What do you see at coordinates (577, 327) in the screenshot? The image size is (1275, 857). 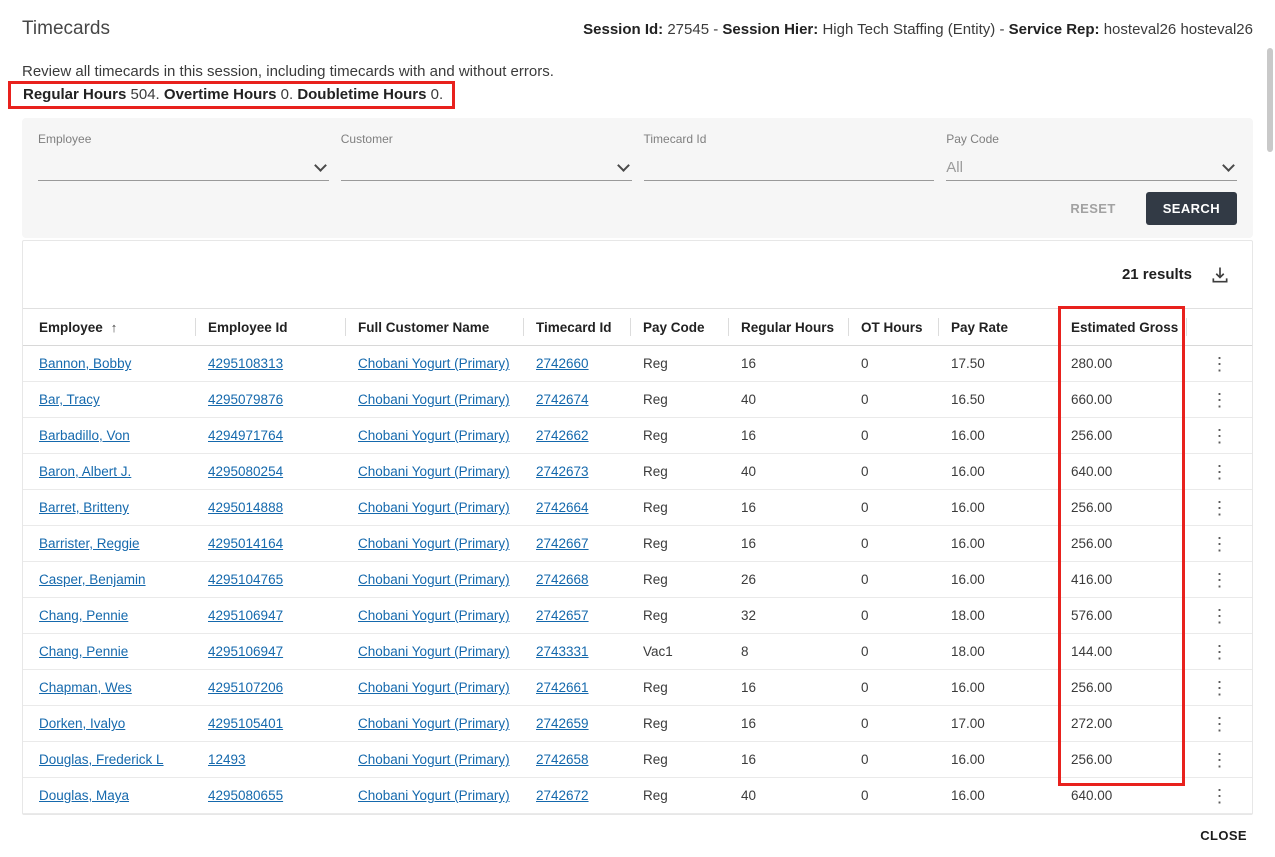 I see `column-header-timecard-id: Timecard Id` at bounding box center [577, 327].